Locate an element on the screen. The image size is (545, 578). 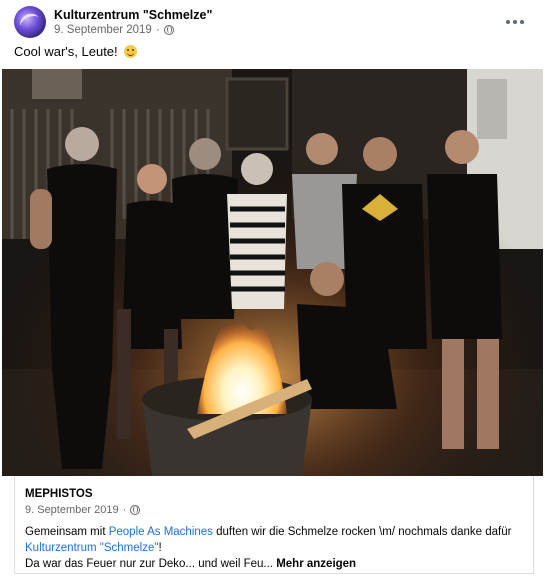
post-meta: 9. September 2019 · is located at coordinates (114, 30).